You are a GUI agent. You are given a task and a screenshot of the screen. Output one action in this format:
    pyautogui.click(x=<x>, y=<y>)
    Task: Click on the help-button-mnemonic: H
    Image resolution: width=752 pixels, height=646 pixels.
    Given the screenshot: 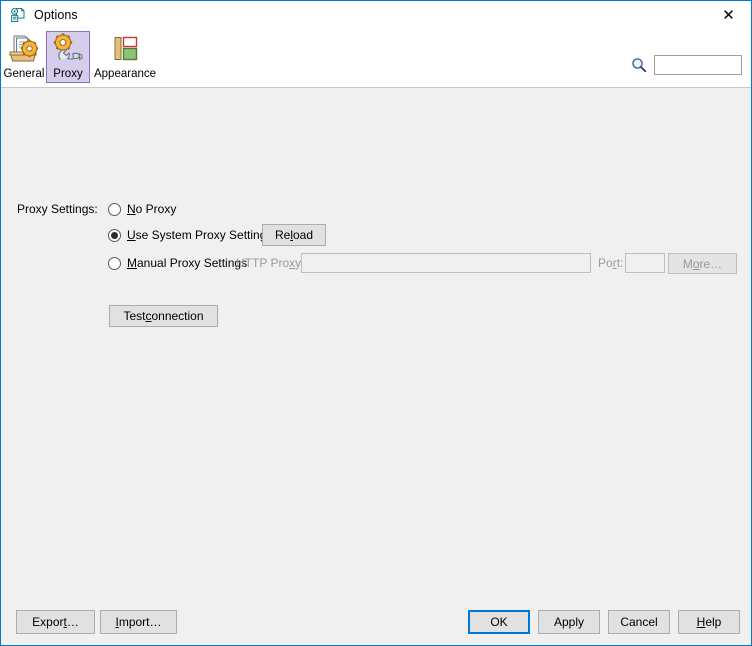 What is the action you would take?
    pyautogui.click(x=701, y=622)
    